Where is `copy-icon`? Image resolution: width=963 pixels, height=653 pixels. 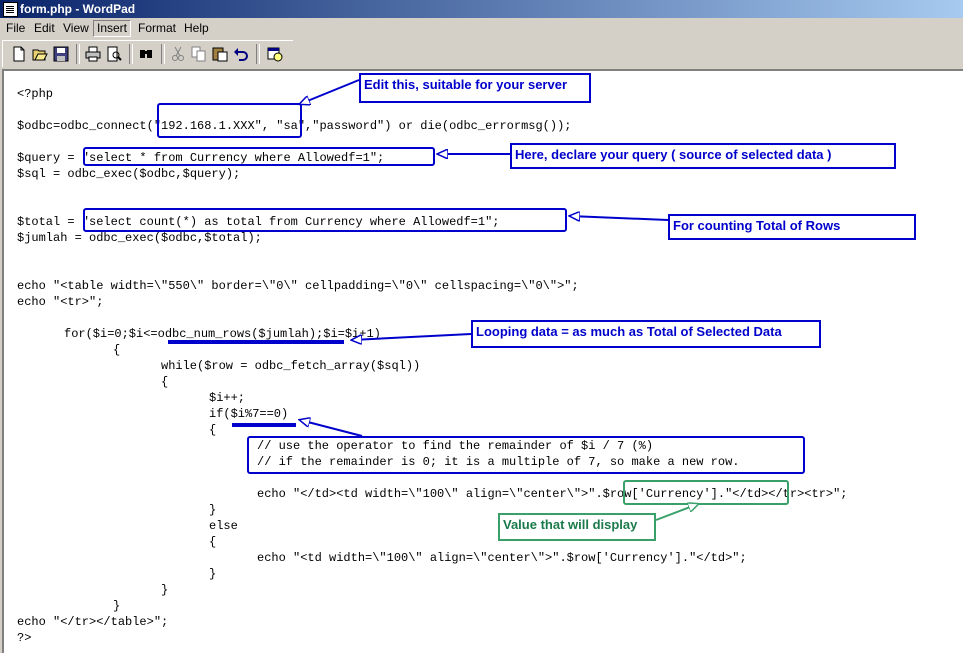 copy-icon is located at coordinates (198, 54).